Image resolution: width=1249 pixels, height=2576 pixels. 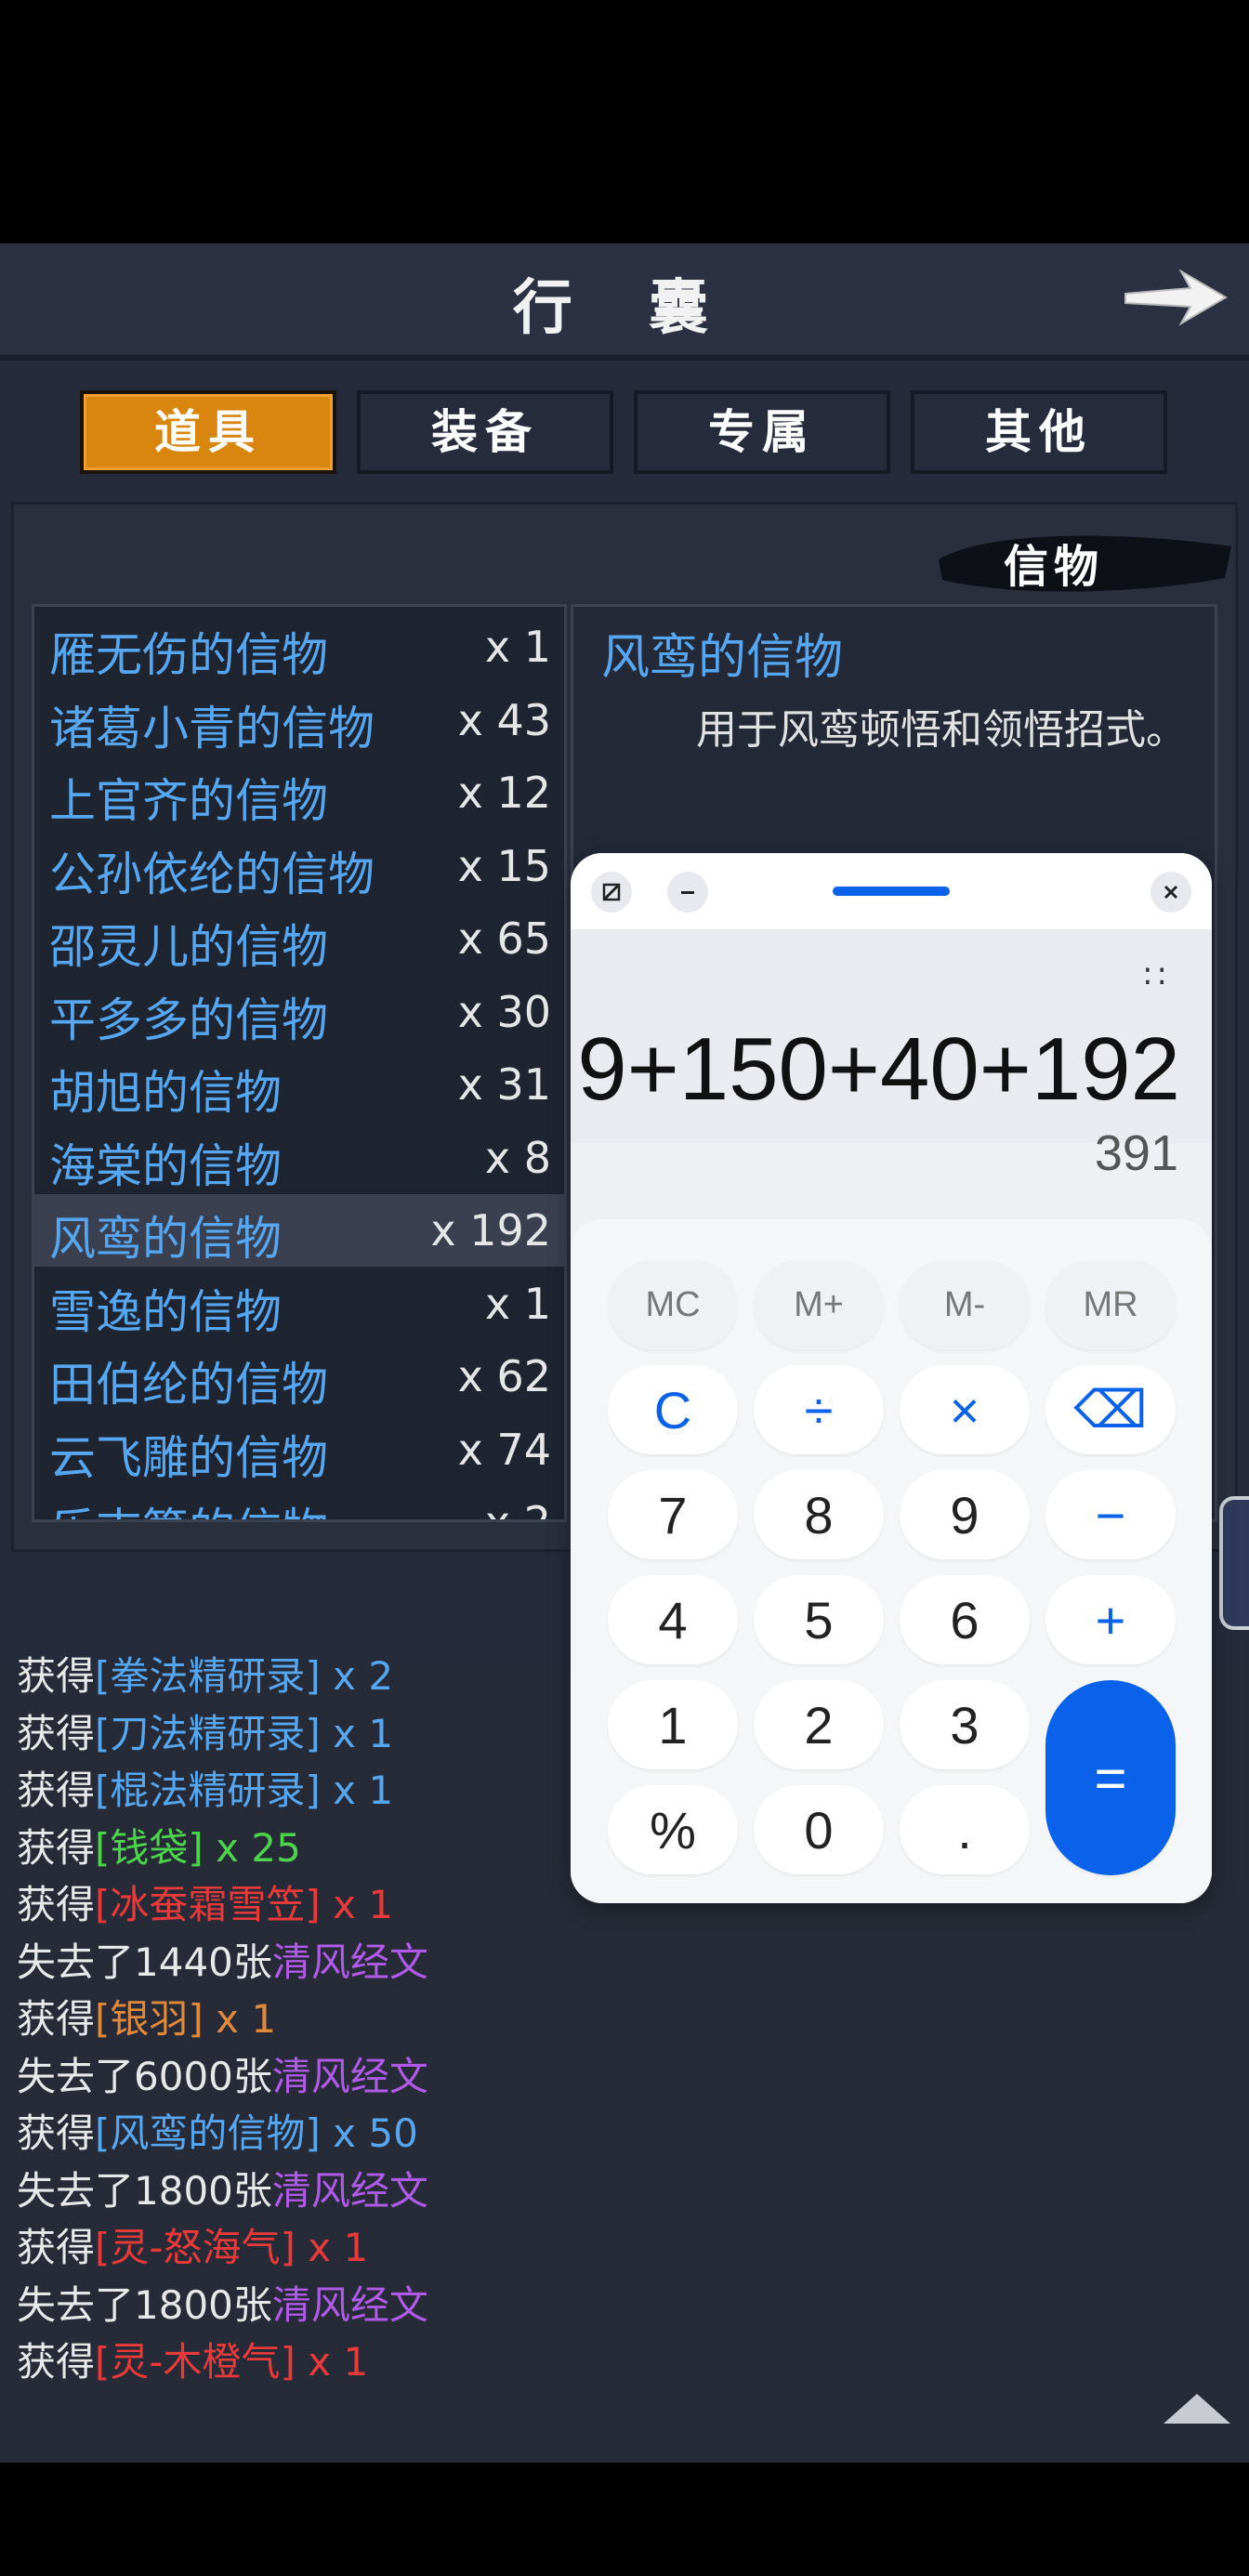 I want to click on item-row: 雪逸的信物 x 1, so click(x=299, y=1304).